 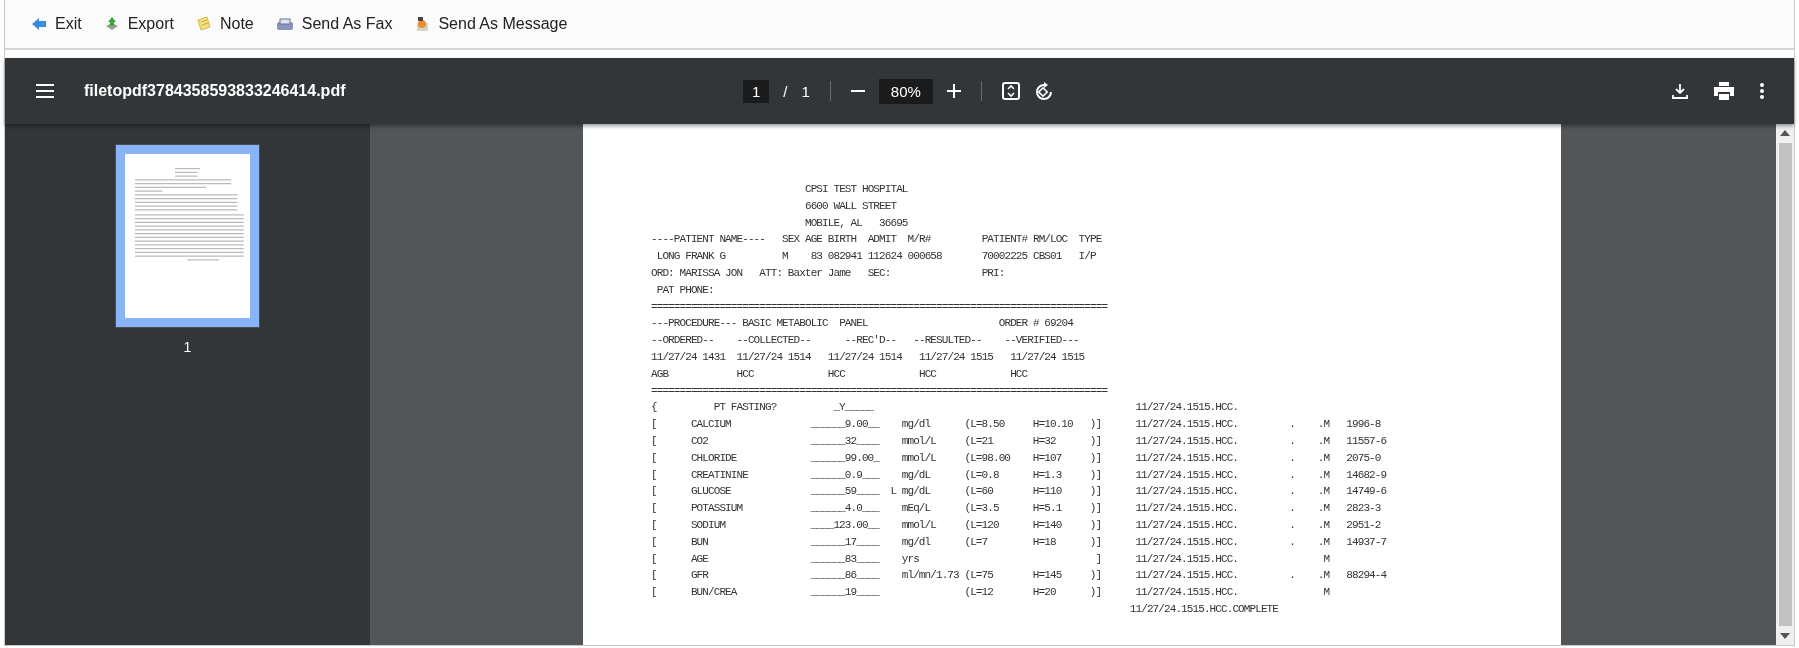 I want to click on document-line: --ORDERED-- --COLLECTED-- --REC'D-- --RESULTED-- --VERIFIED---, so click(x=865, y=341).